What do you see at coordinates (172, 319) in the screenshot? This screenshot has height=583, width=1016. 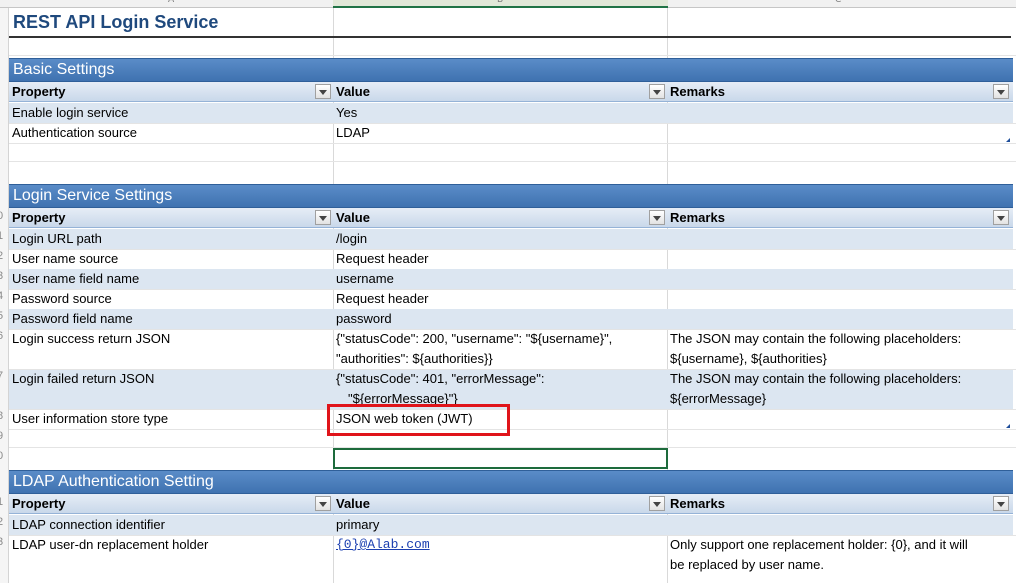 I see `table-cell-property: Password field name` at bounding box center [172, 319].